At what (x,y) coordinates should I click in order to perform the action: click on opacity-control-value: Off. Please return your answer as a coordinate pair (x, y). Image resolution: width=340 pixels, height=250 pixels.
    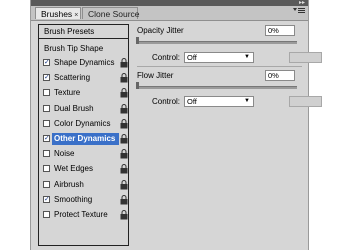
    Looking at the image, I should click on (192, 57).